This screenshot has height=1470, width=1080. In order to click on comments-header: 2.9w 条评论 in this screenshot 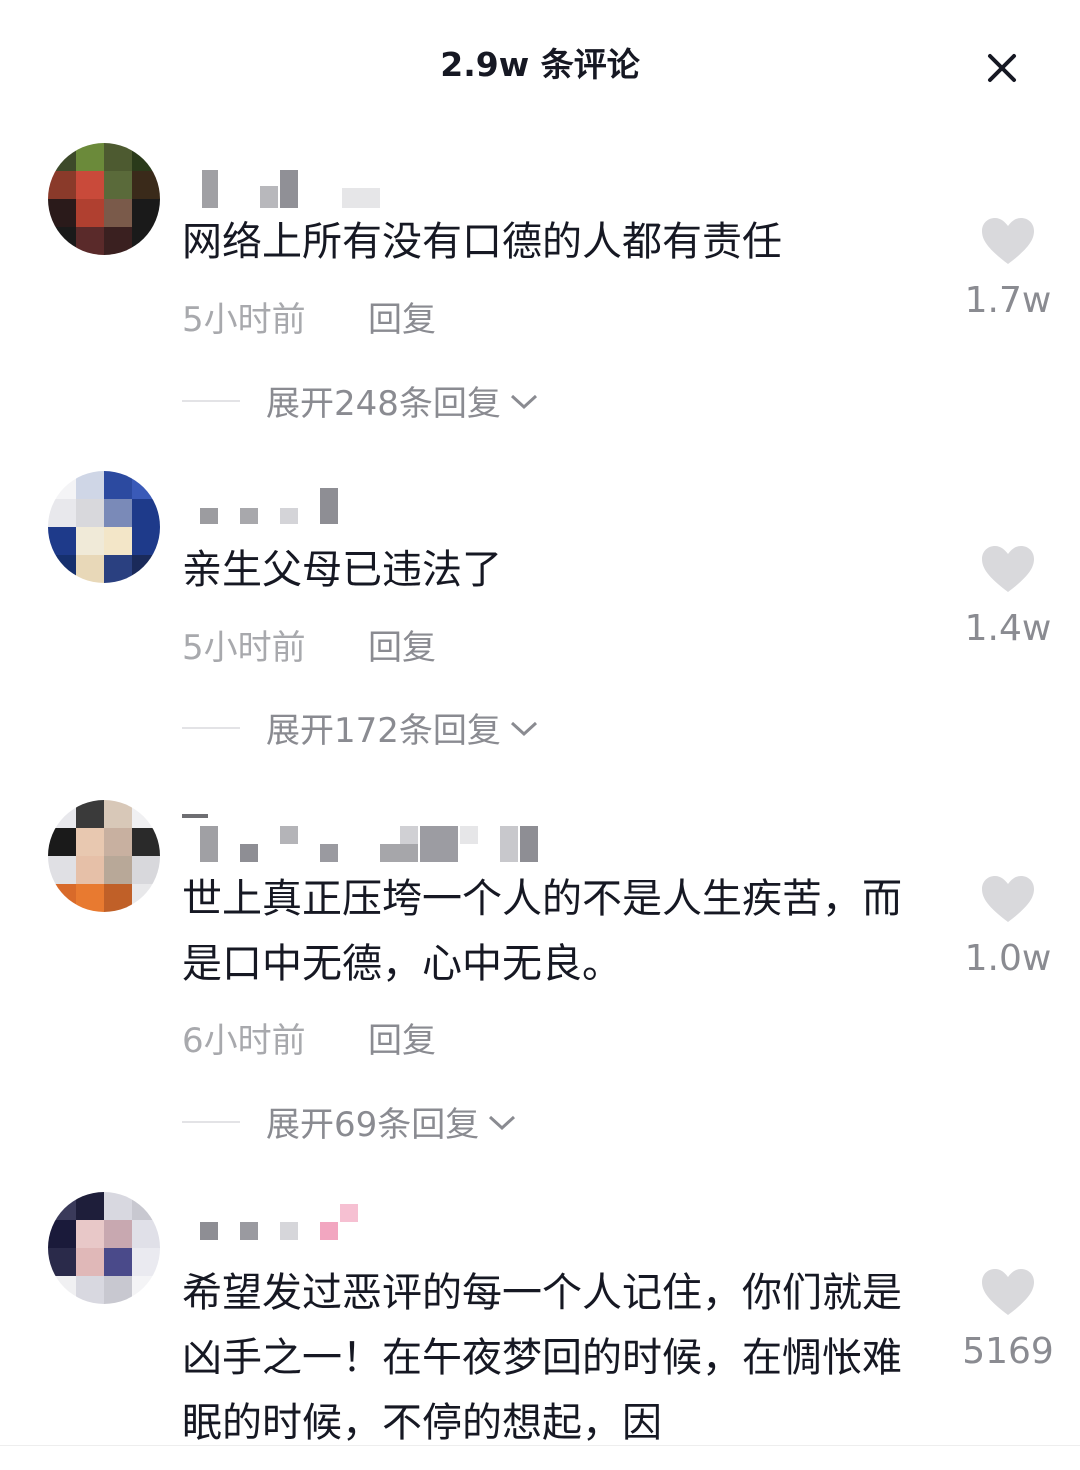, I will do `click(540, 60)`.